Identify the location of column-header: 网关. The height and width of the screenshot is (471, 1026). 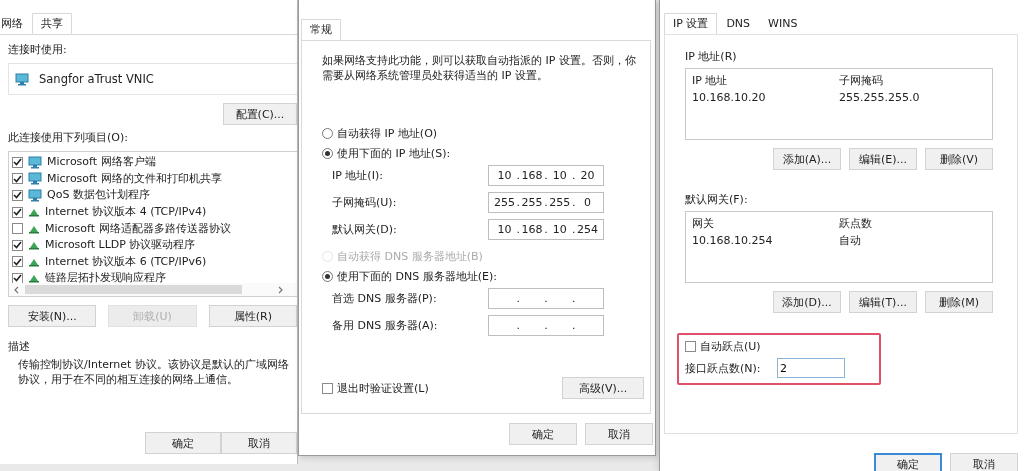
(703, 223).